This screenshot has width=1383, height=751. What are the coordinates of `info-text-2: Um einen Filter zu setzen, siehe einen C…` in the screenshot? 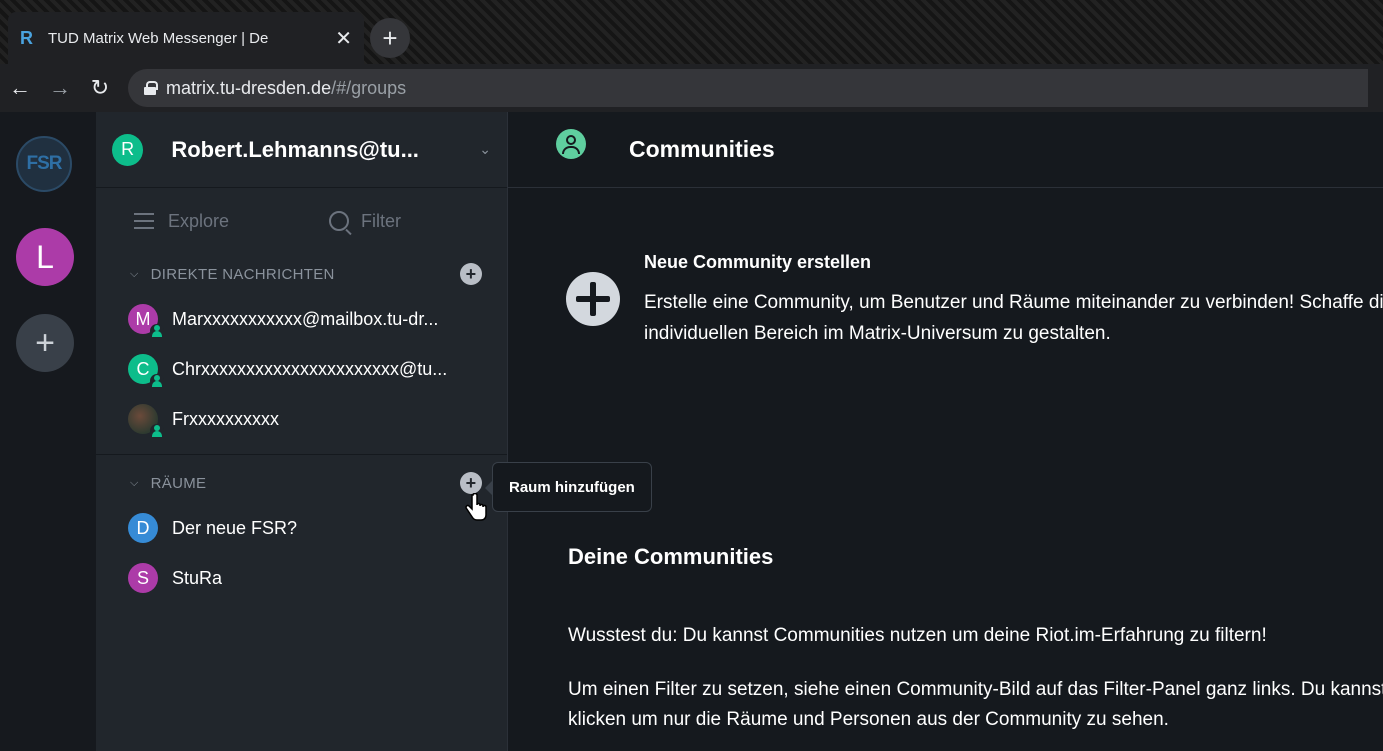 It's located at (975, 705).